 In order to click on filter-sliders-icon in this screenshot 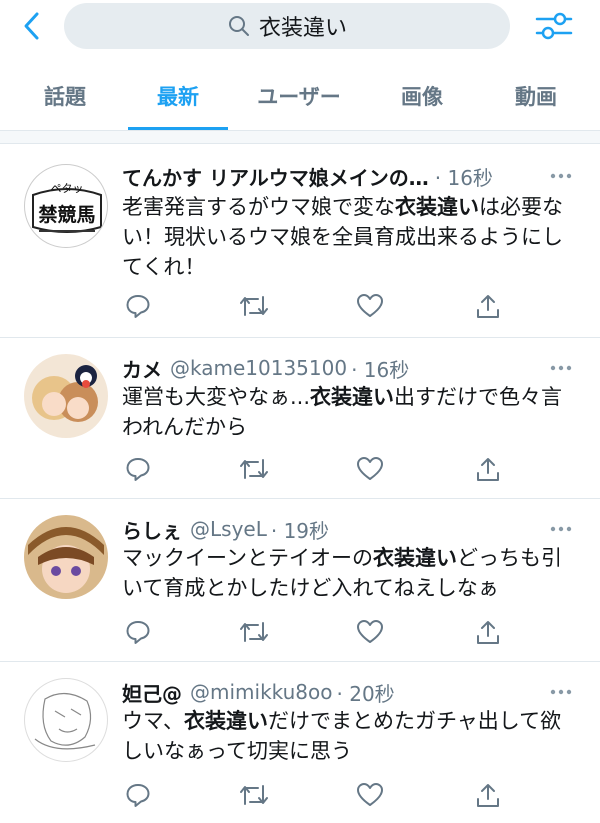, I will do `click(554, 26)`.